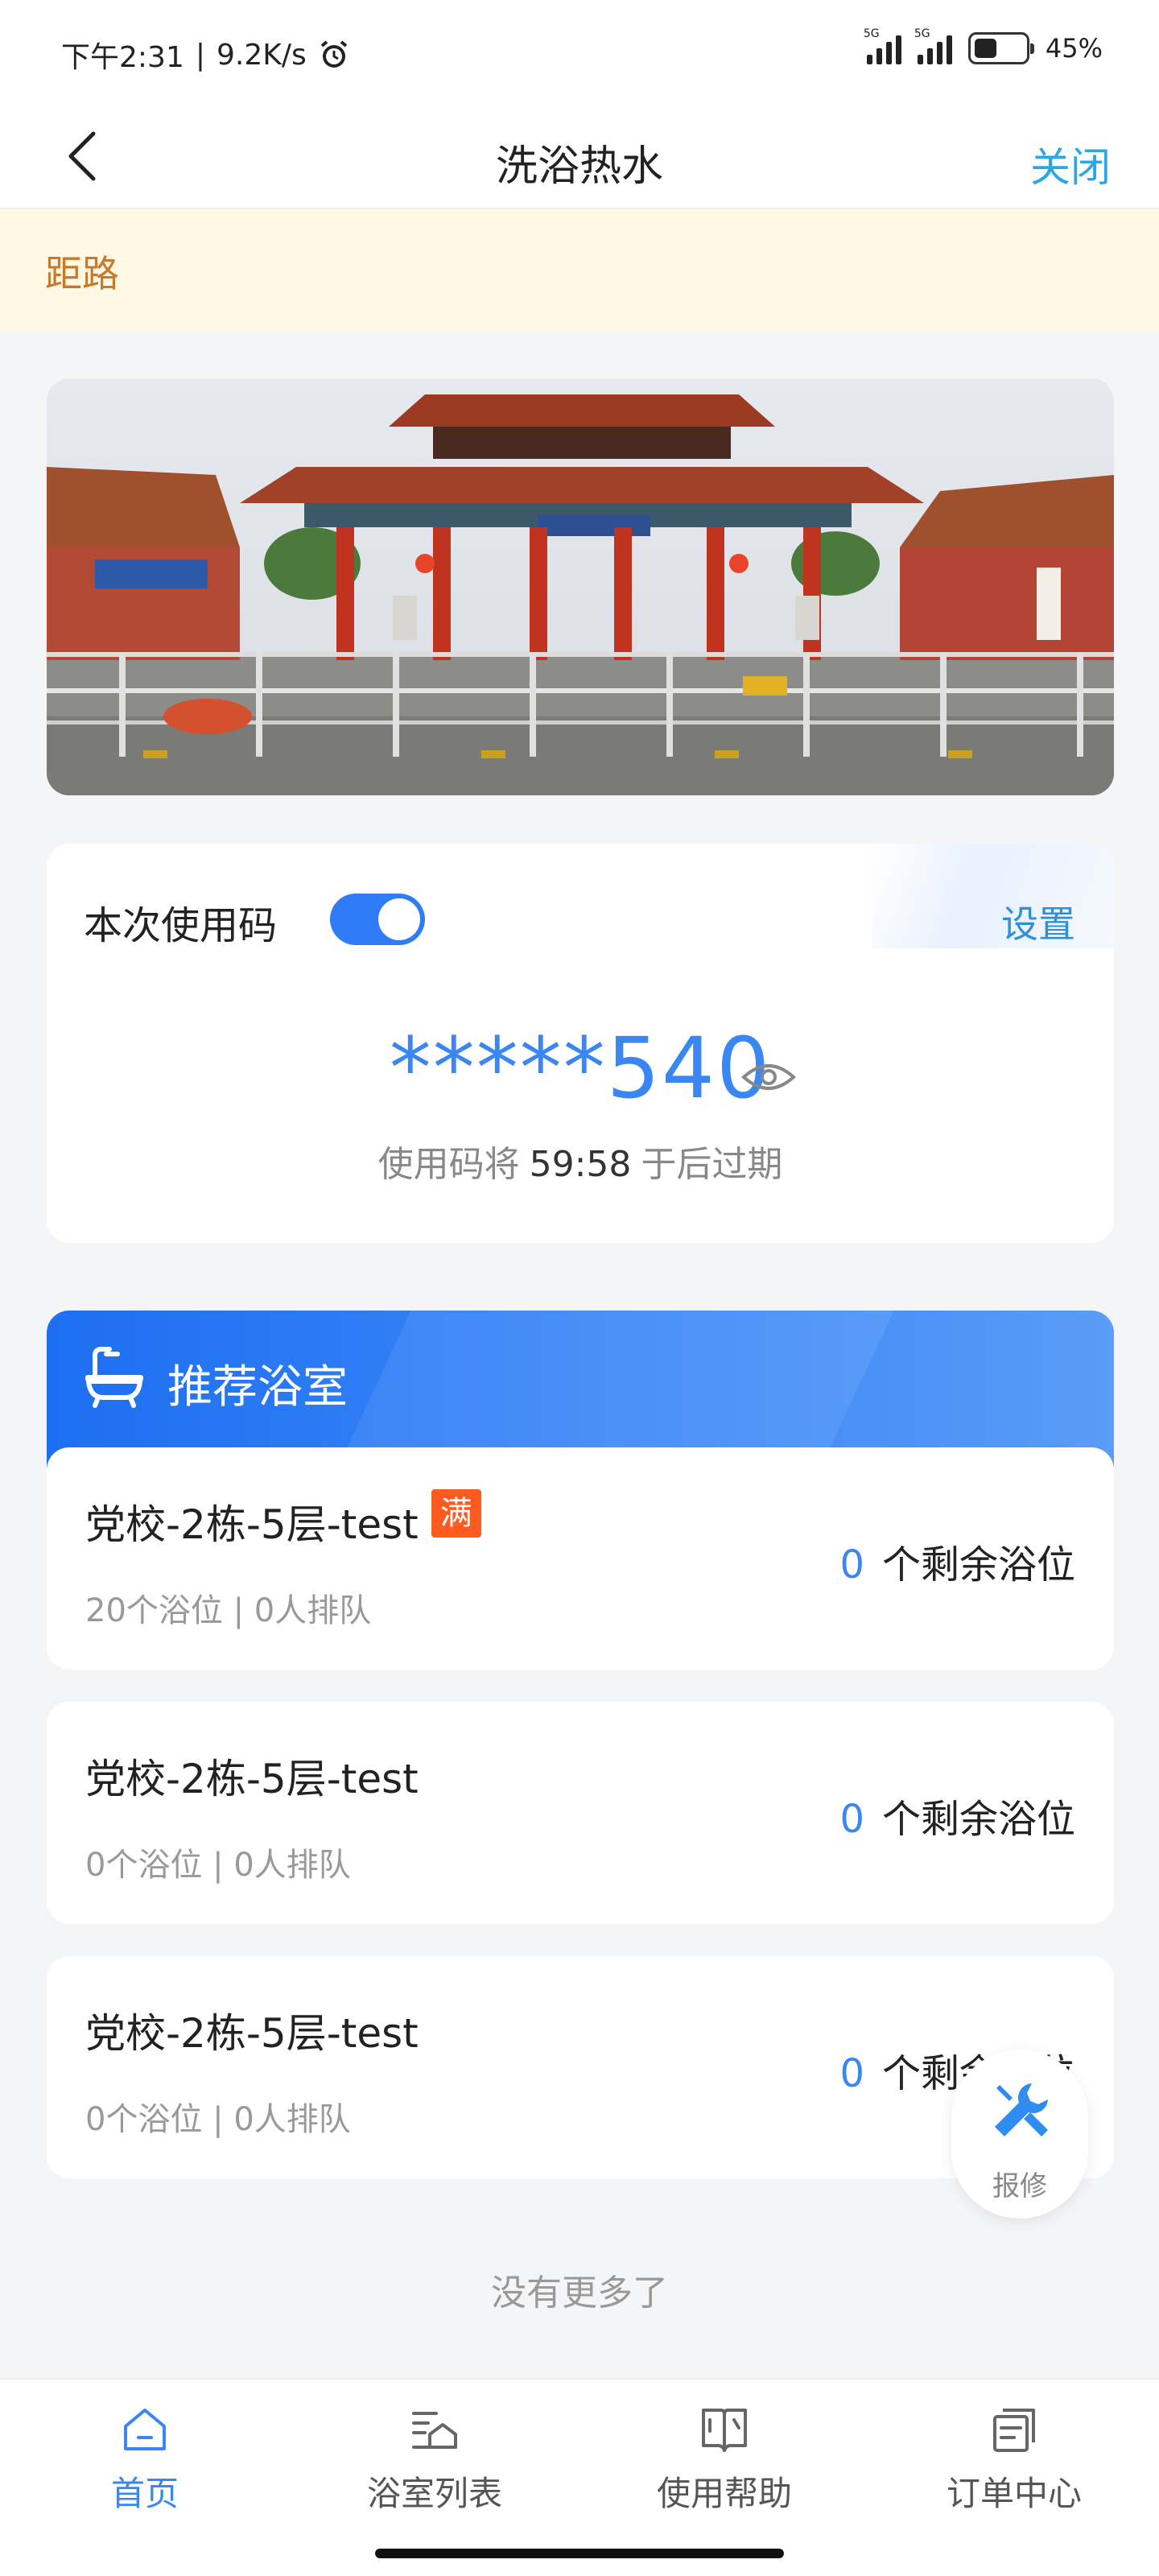  I want to click on close-button: 关闭, so click(1070, 164).